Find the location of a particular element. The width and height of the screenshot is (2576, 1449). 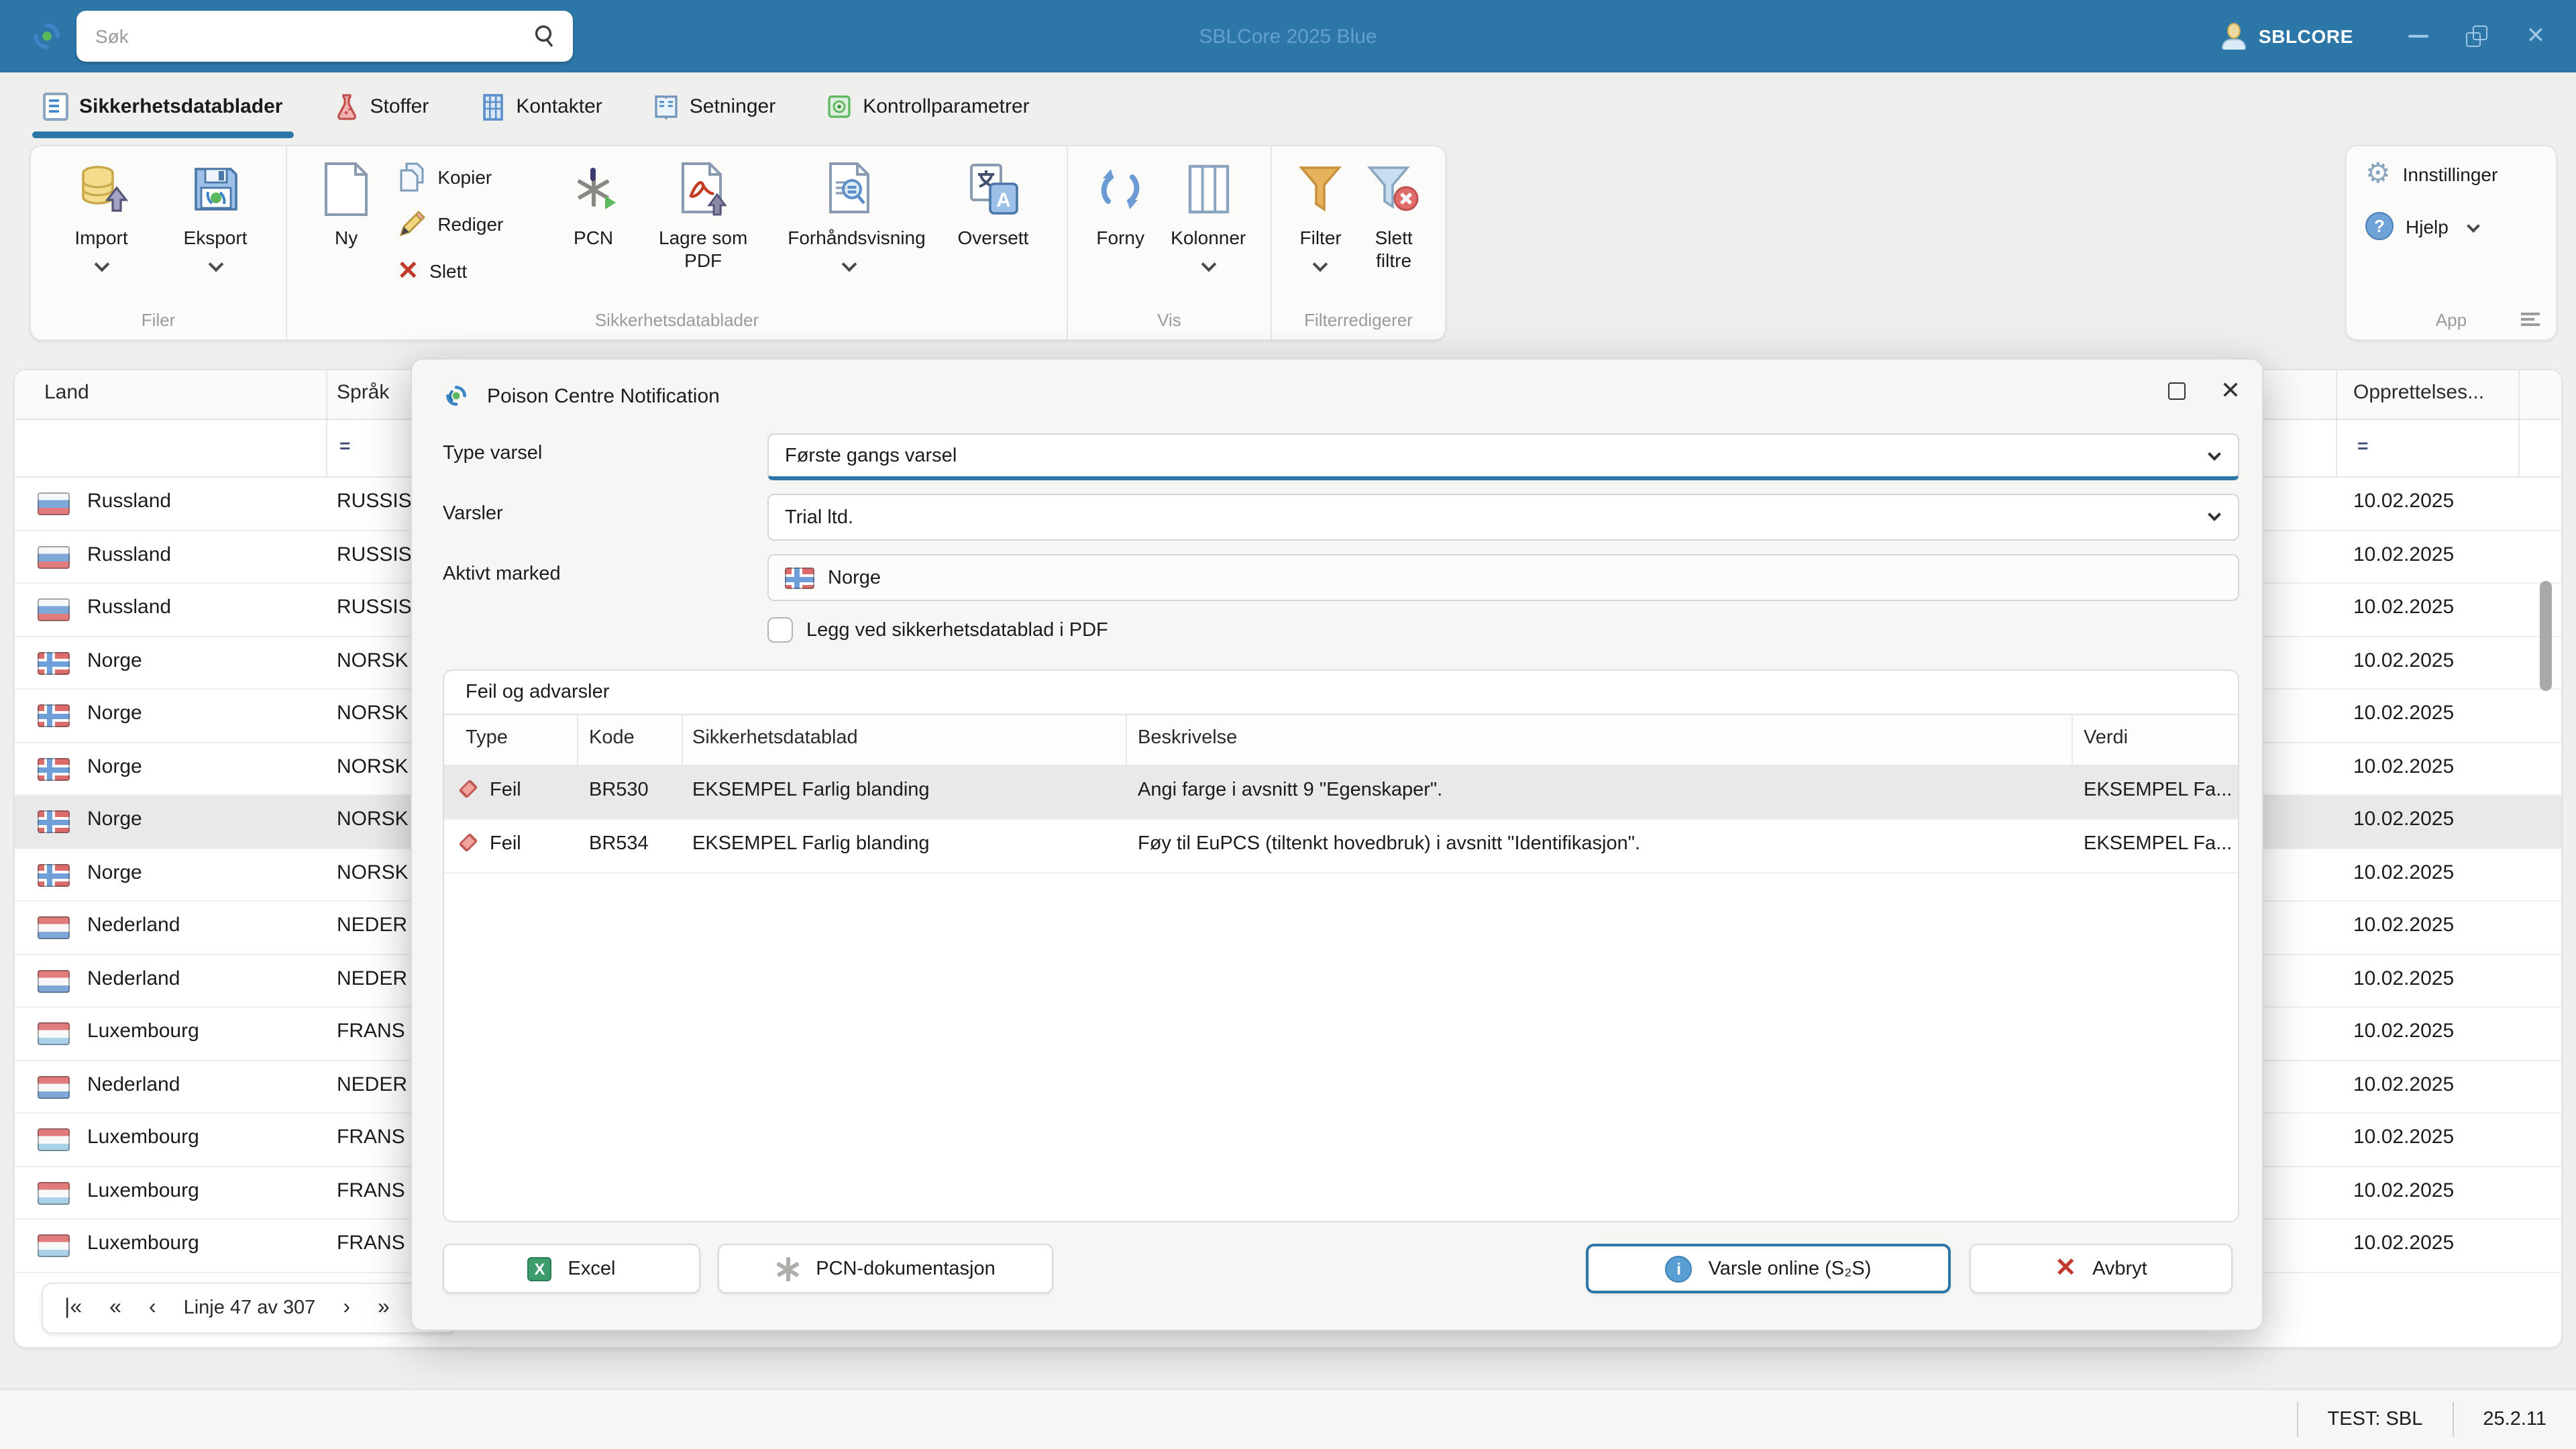

column-header-sds: Sikkerhetsdatablad is located at coordinates (775, 738).